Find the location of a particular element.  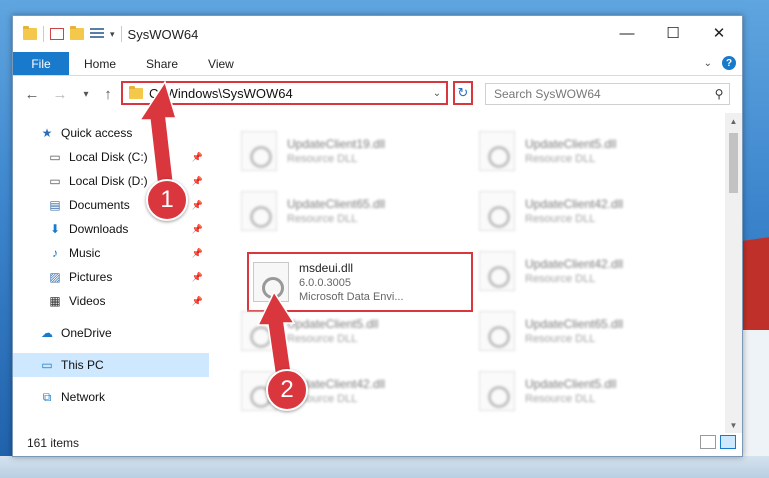

step-badge-2: 2 is located at coordinates (287, 390).